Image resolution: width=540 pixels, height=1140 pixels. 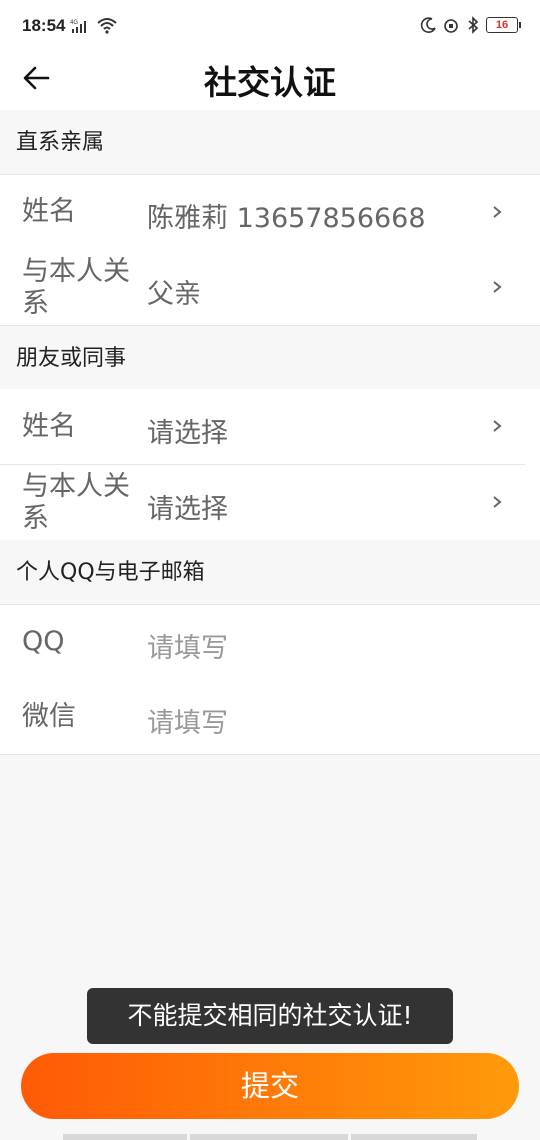 I want to click on wifi-icon, so click(x=107, y=26).